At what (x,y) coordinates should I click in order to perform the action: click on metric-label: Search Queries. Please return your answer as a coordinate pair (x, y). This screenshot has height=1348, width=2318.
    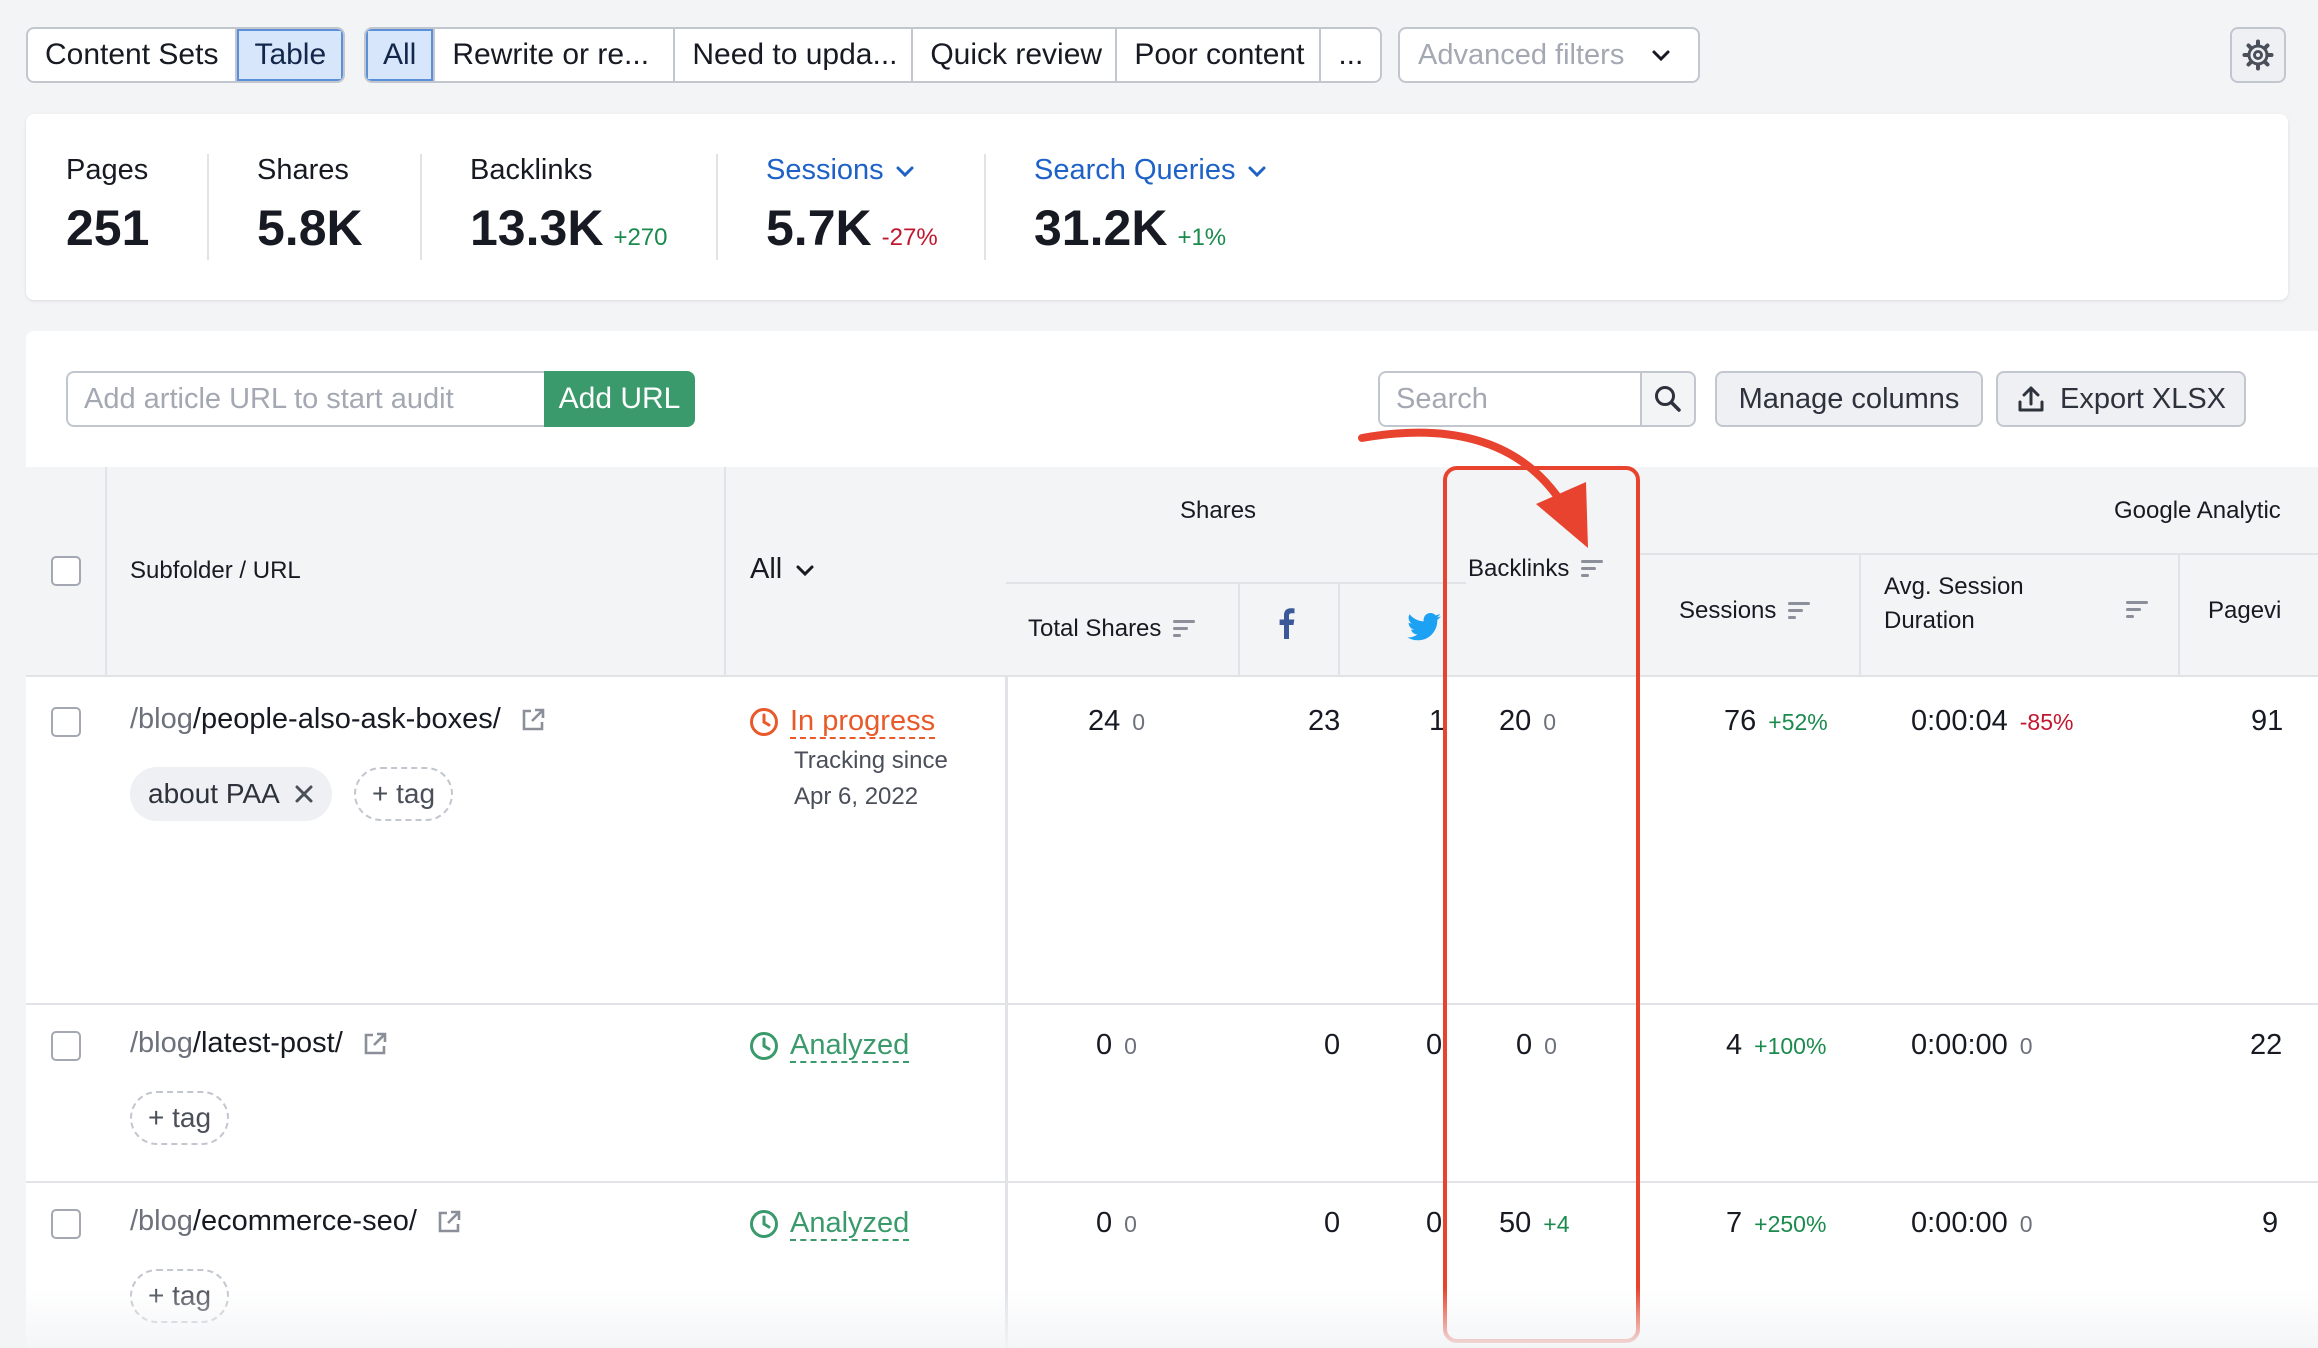
    Looking at the image, I should click on (1135, 170).